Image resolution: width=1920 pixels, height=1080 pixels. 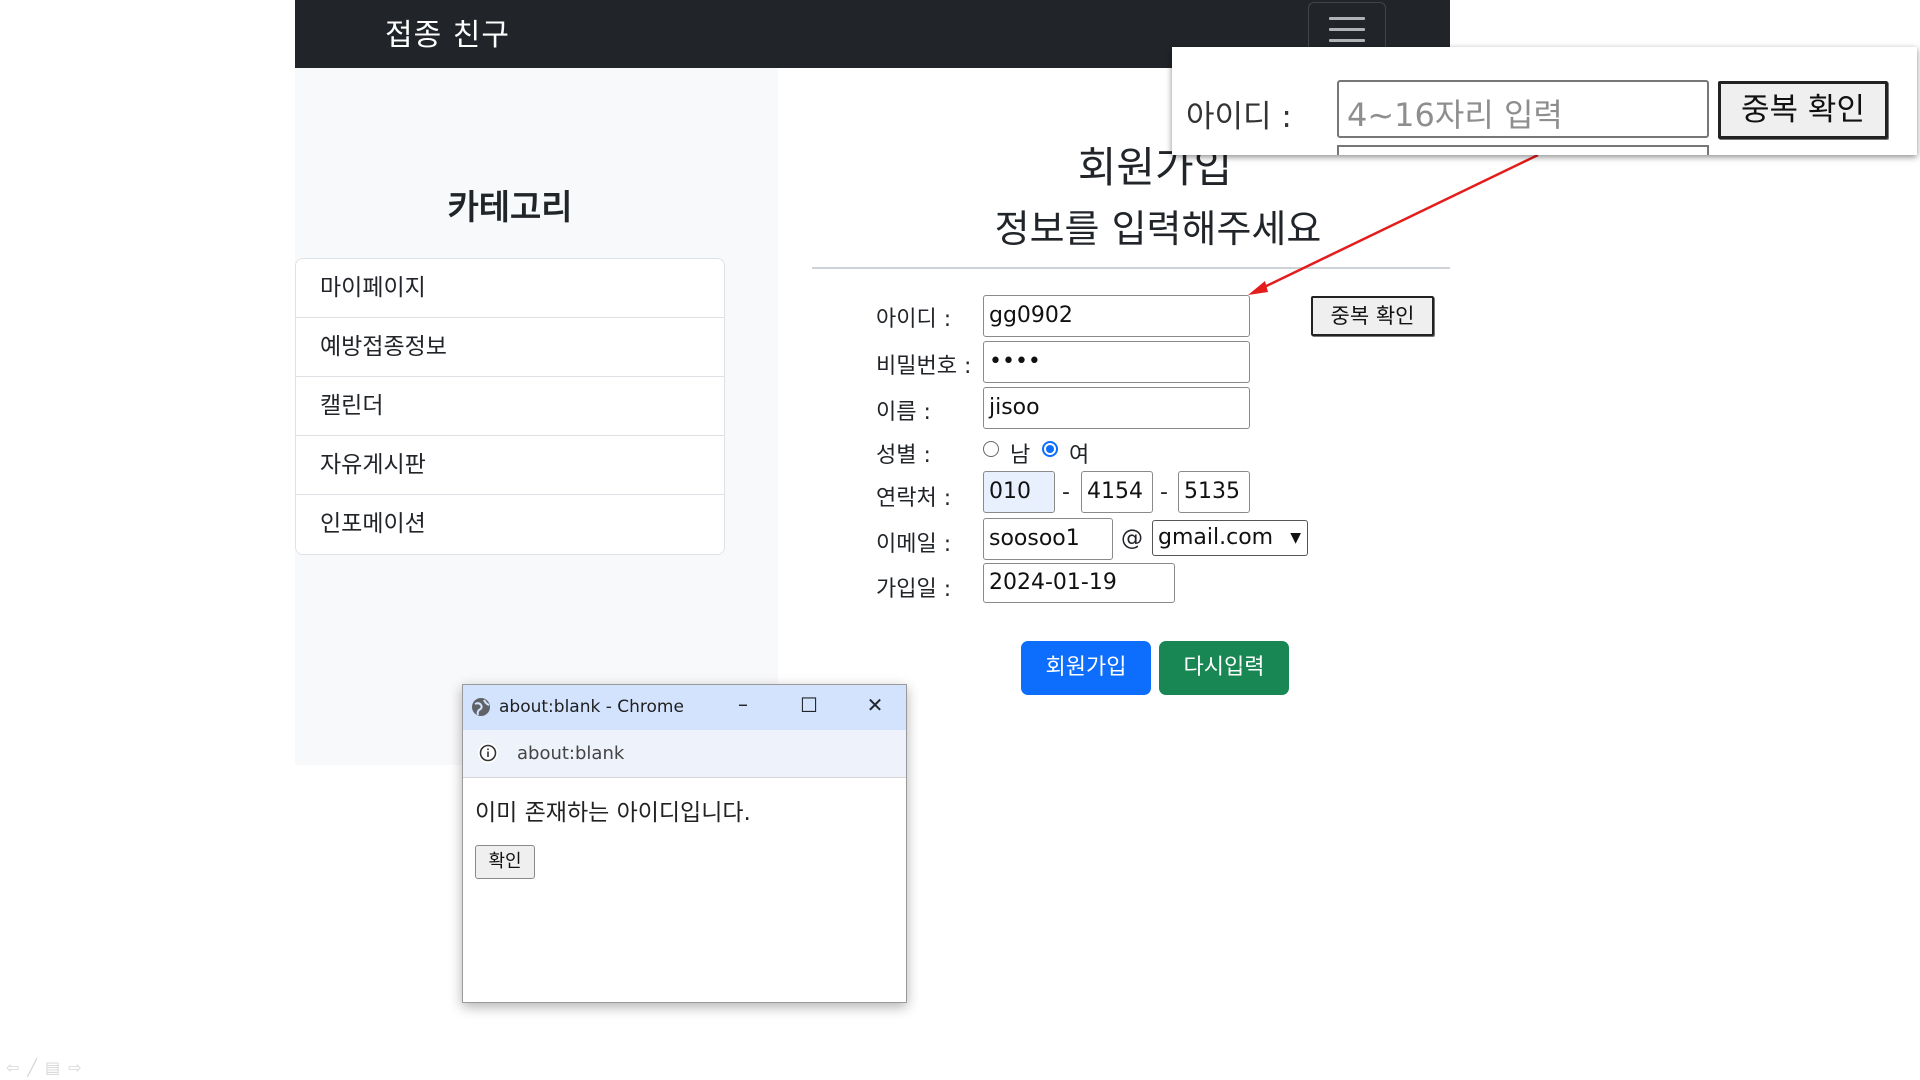 I want to click on zoom-callout: 아이디 : 4~16자리 입력 중복 확인, so click(x=1544, y=101).